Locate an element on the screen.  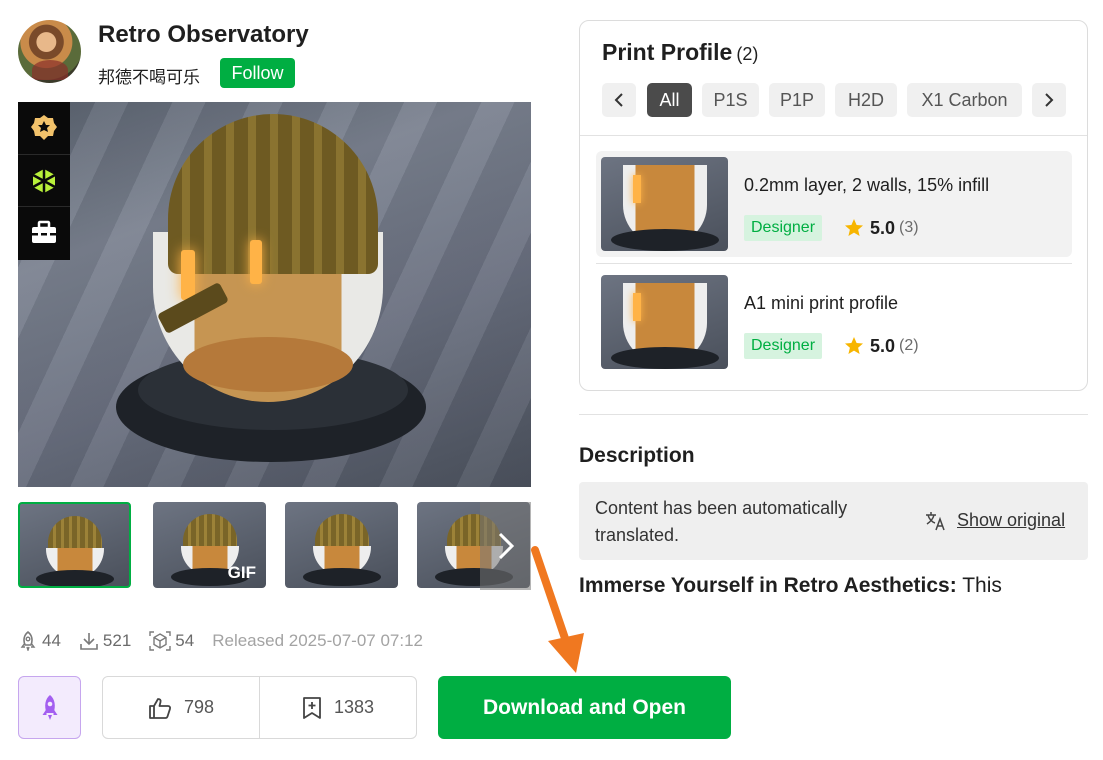
author-name: 邦德不喝可乐 is located at coordinates (149, 75).